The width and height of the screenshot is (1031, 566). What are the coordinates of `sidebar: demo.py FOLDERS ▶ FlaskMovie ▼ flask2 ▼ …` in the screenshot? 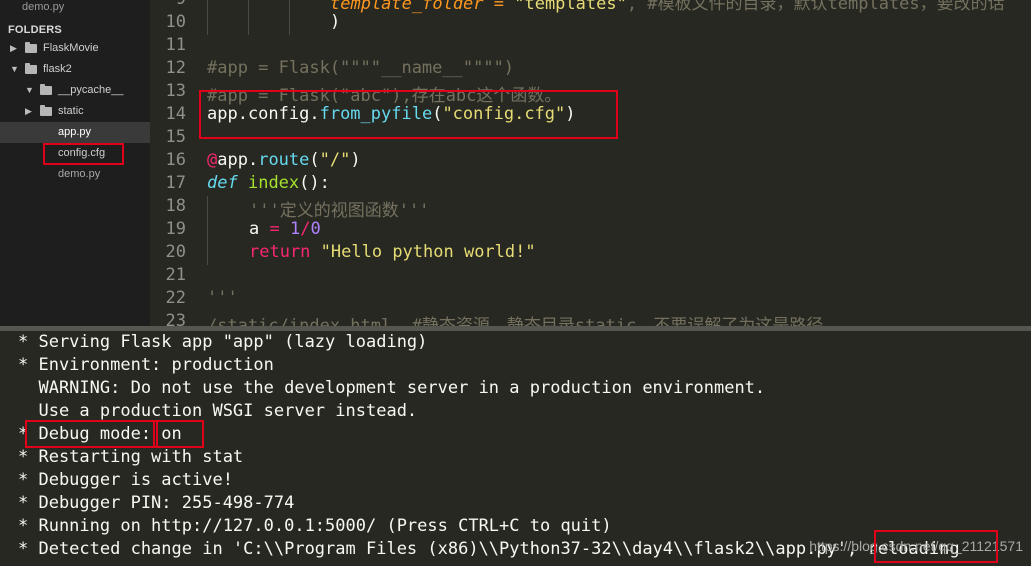 It's located at (75, 163).